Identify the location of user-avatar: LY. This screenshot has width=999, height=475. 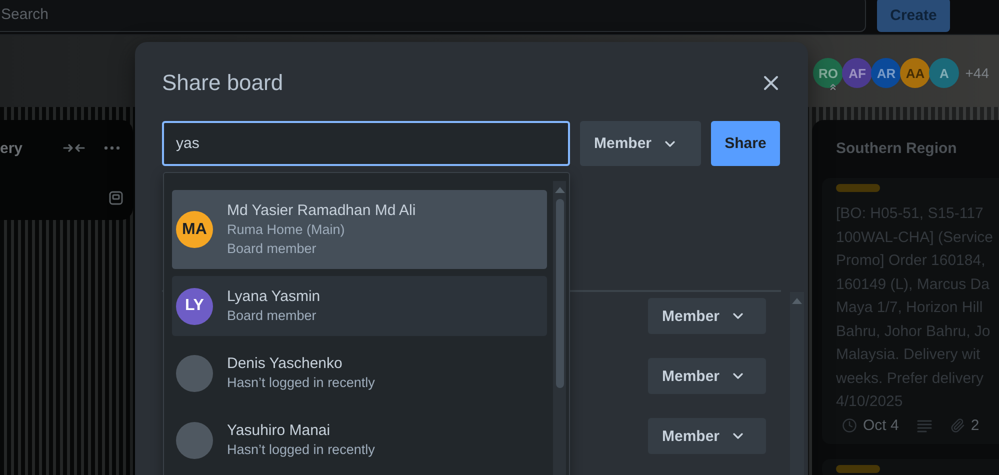
(194, 306).